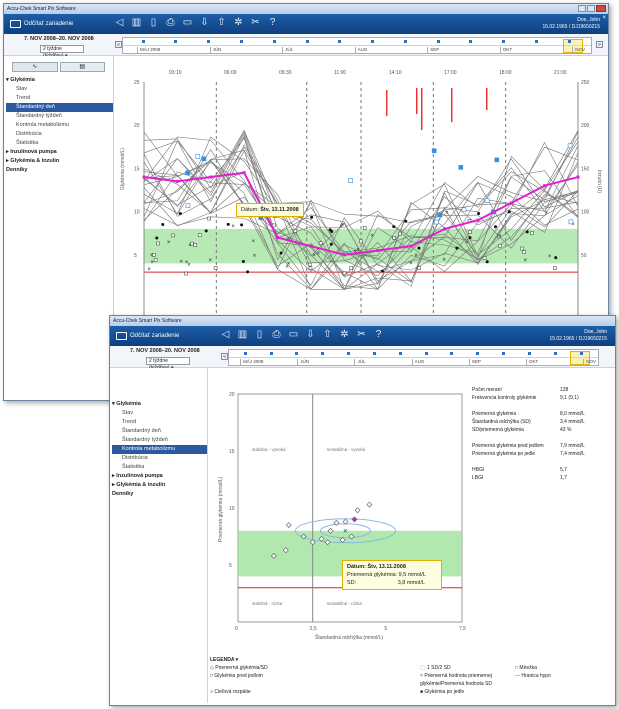 The height and width of the screenshot is (709, 619). What do you see at coordinates (302, 335) in the screenshot?
I see `toolbar-icons: ◁ ▥ ▯ ⎙ ▭ ⇩ ⇧ ✲ ✂ ?` at bounding box center [302, 335].